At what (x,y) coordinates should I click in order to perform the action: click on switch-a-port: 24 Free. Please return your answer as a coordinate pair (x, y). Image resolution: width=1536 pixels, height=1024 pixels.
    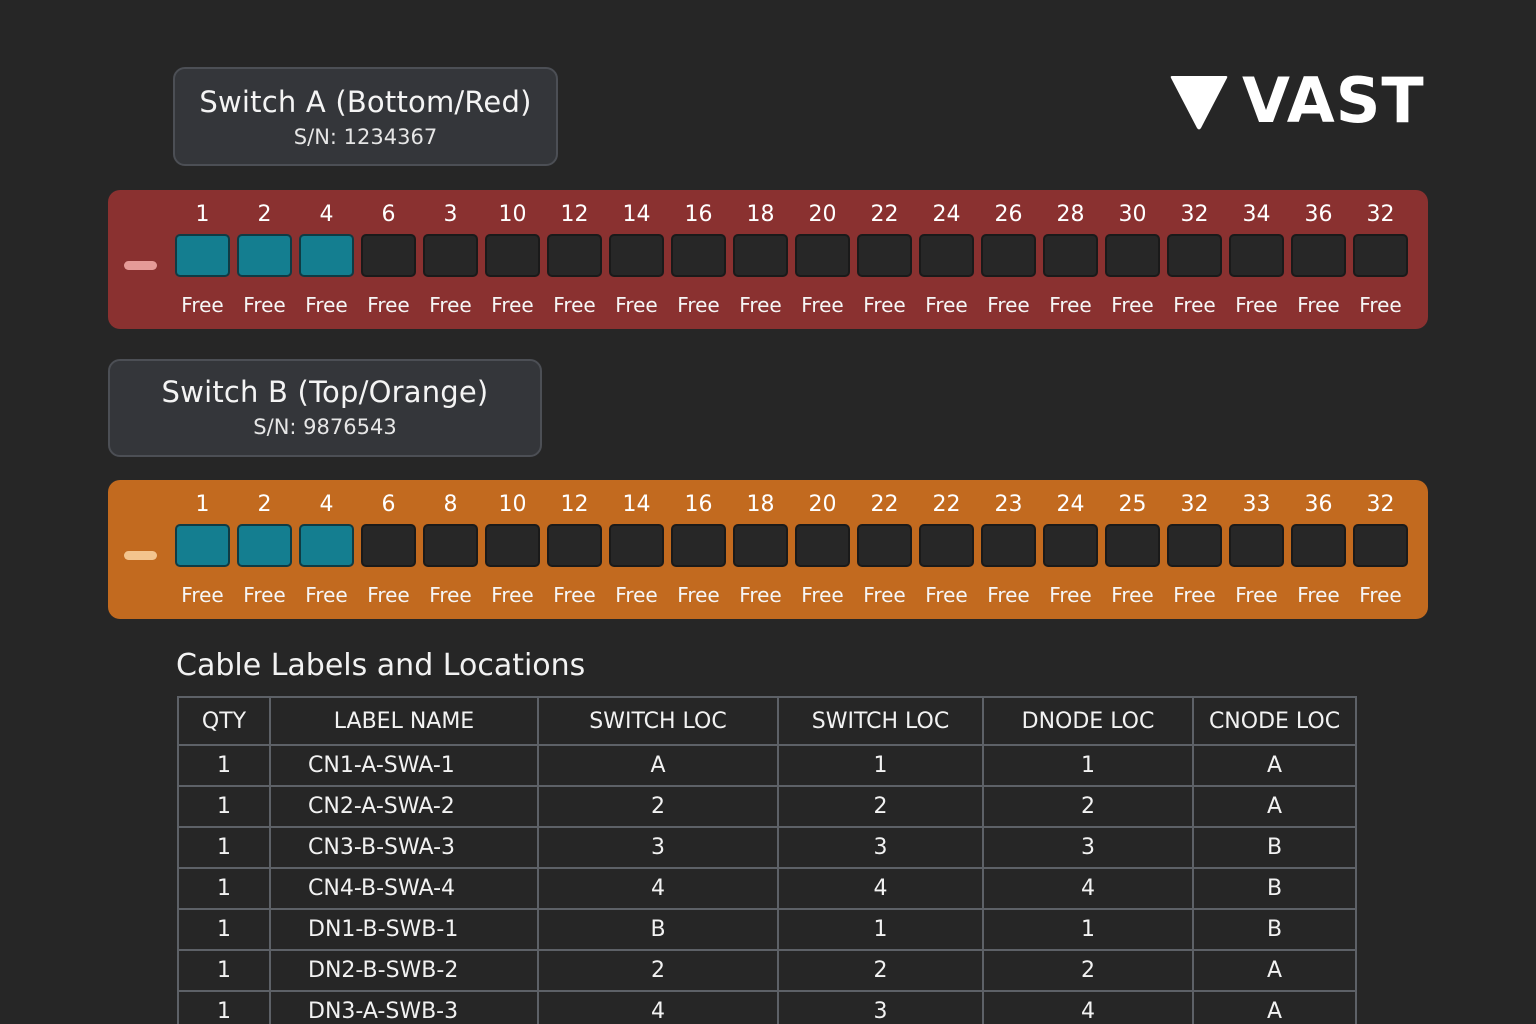
    Looking at the image, I should click on (946, 259).